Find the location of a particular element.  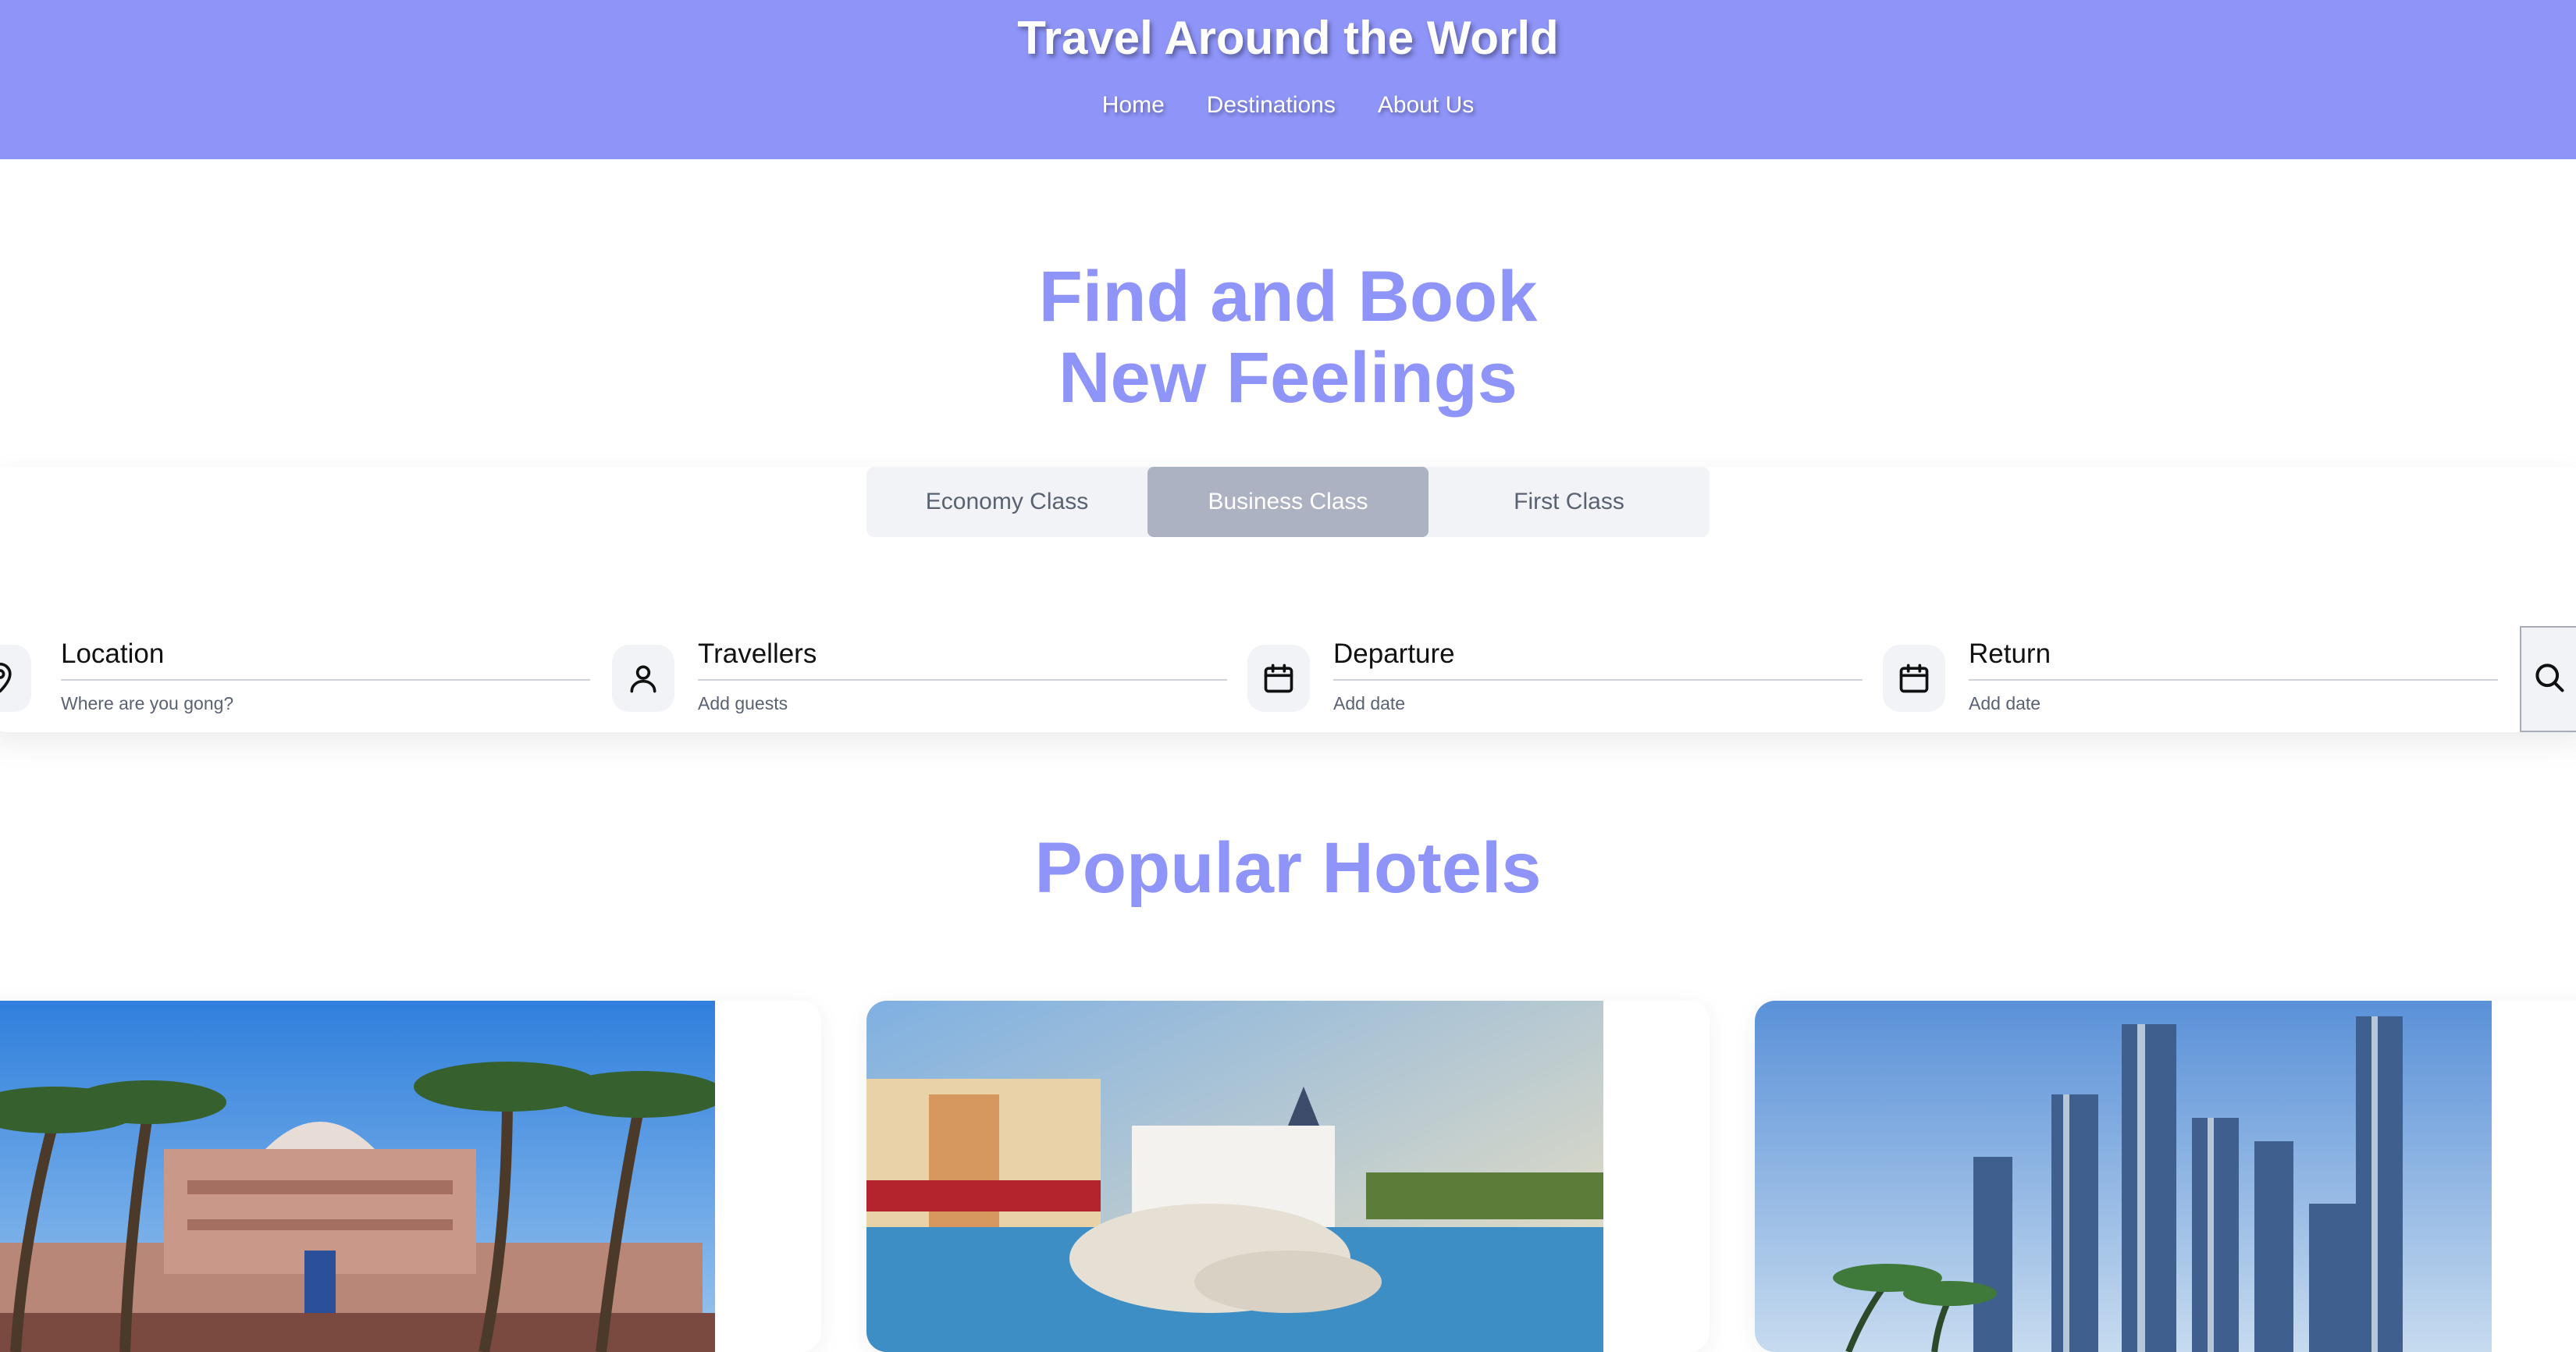

tab-business-class: Business Class is located at coordinates (1288, 502).